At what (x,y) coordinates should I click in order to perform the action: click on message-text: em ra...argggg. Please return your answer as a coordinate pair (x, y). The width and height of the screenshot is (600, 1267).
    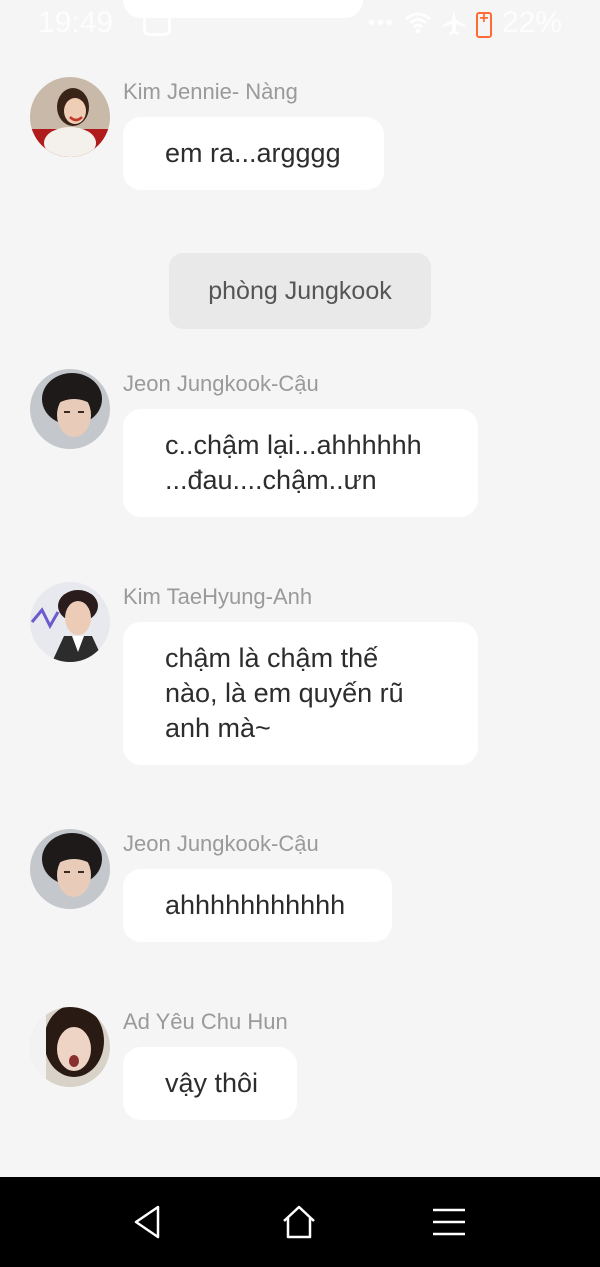
    Looking at the image, I should click on (253, 153).